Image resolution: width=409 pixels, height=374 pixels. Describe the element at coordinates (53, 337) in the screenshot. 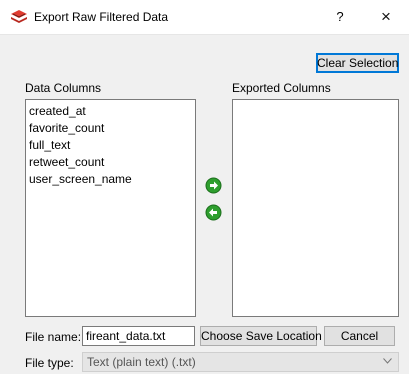

I see `file-name-label: File name:` at that location.